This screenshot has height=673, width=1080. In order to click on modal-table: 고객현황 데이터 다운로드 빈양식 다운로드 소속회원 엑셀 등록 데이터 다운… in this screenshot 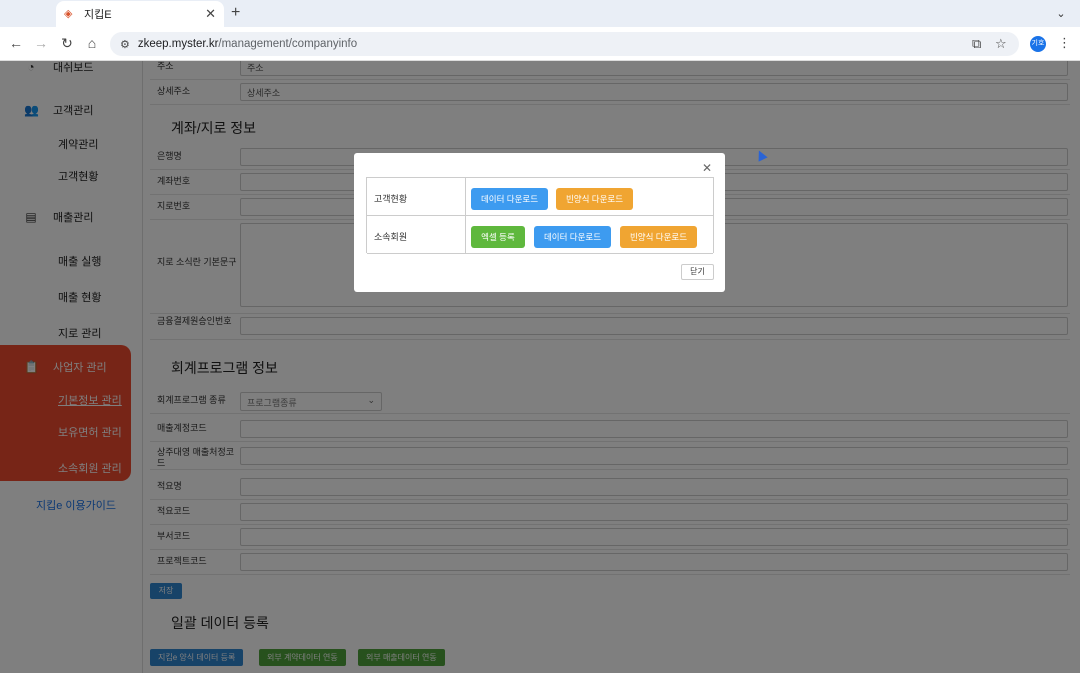, I will do `click(540, 215)`.